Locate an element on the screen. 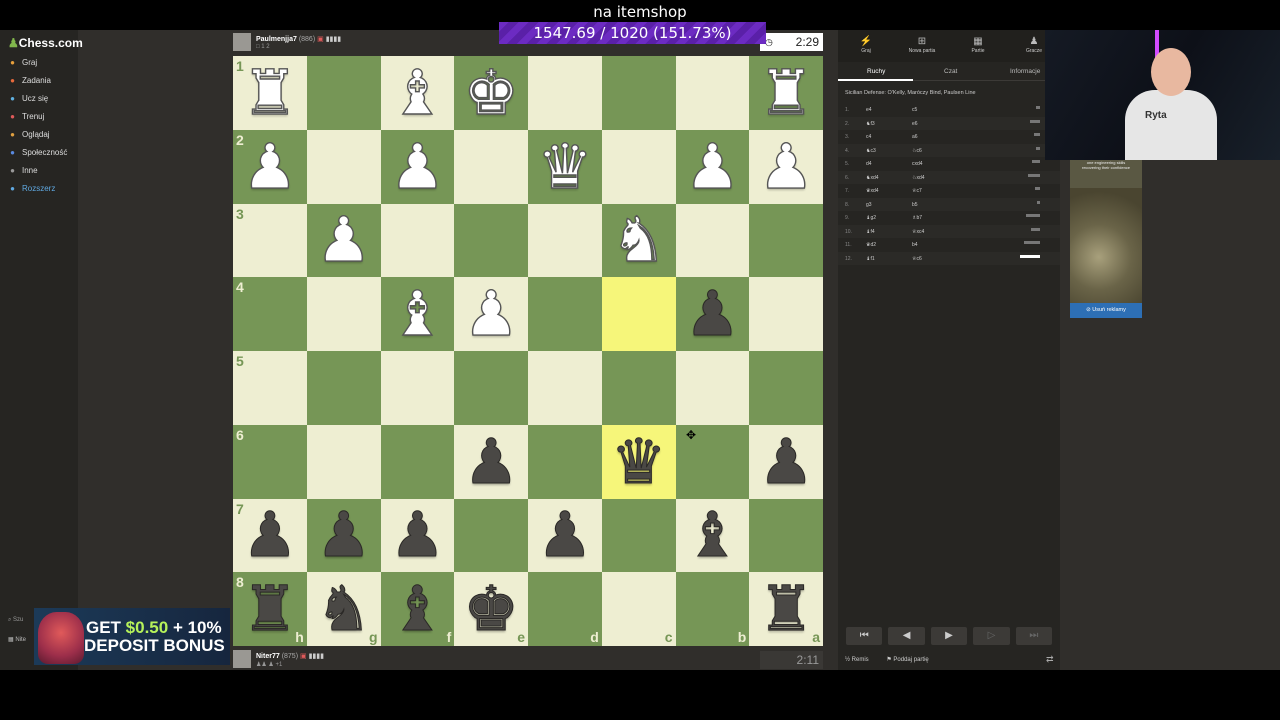 This screenshot has width=1280, height=720. black-move: ♕xc4 is located at coordinates (918, 232).